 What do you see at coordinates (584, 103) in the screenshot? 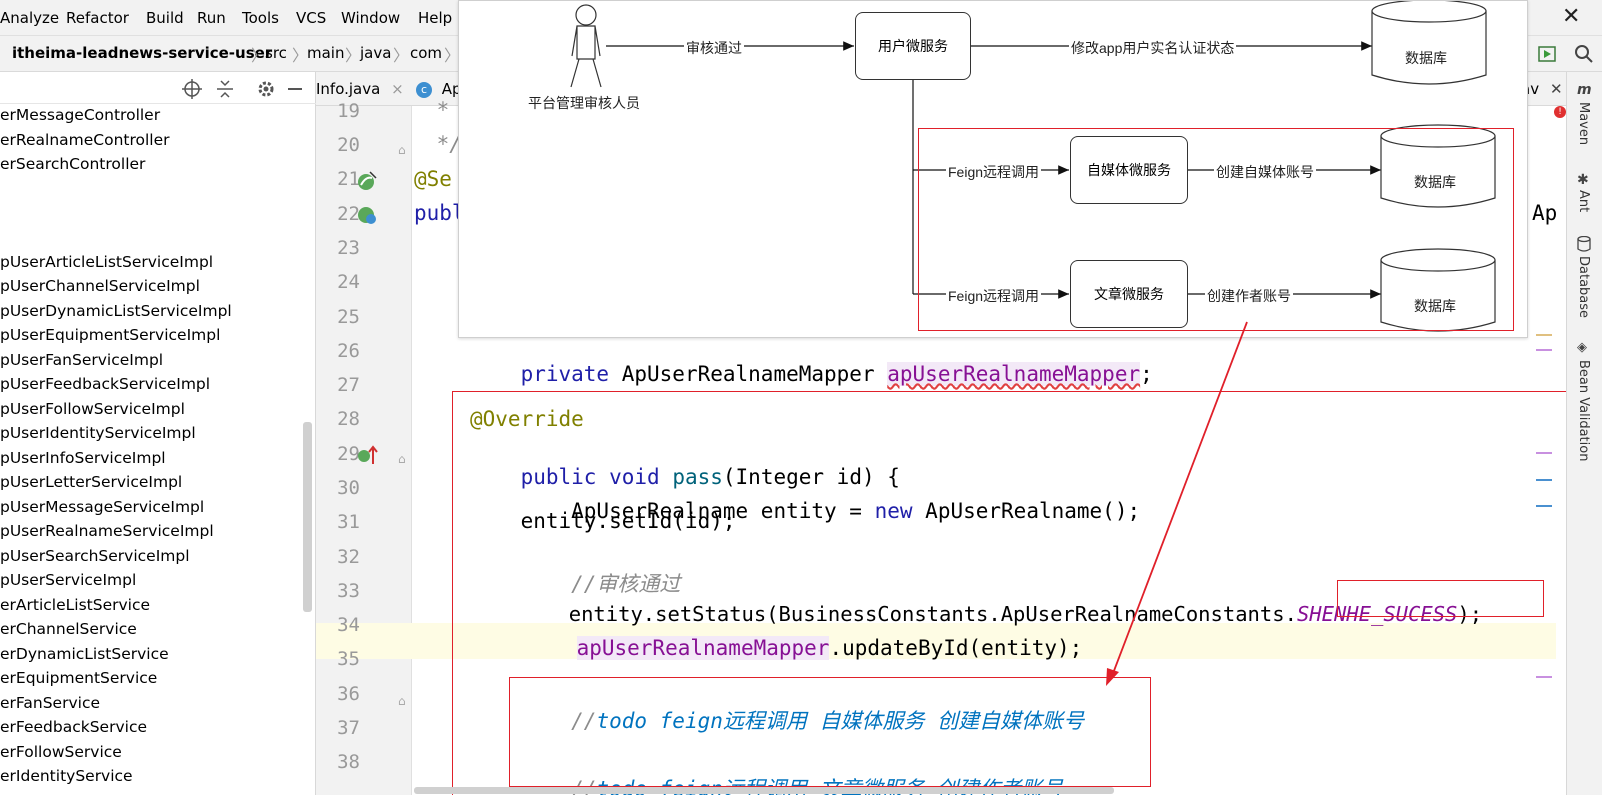
I see `actor-label: 平台管理审核人员` at bounding box center [584, 103].